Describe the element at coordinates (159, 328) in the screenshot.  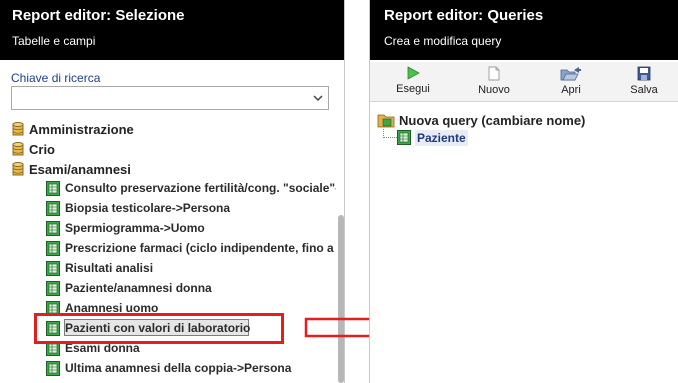
I see `highlight-annotation-box` at that location.